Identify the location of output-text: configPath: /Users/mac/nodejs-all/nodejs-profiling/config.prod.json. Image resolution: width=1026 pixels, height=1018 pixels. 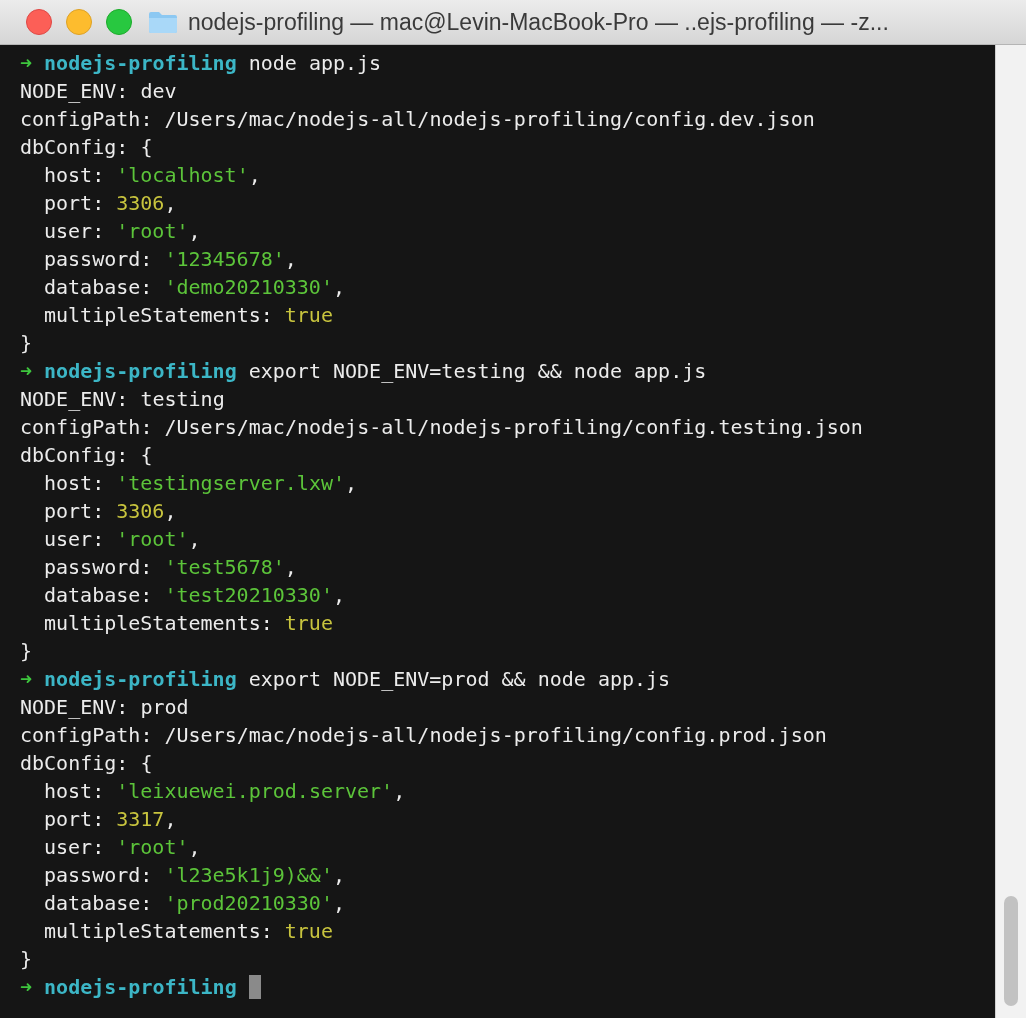
(423, 735).